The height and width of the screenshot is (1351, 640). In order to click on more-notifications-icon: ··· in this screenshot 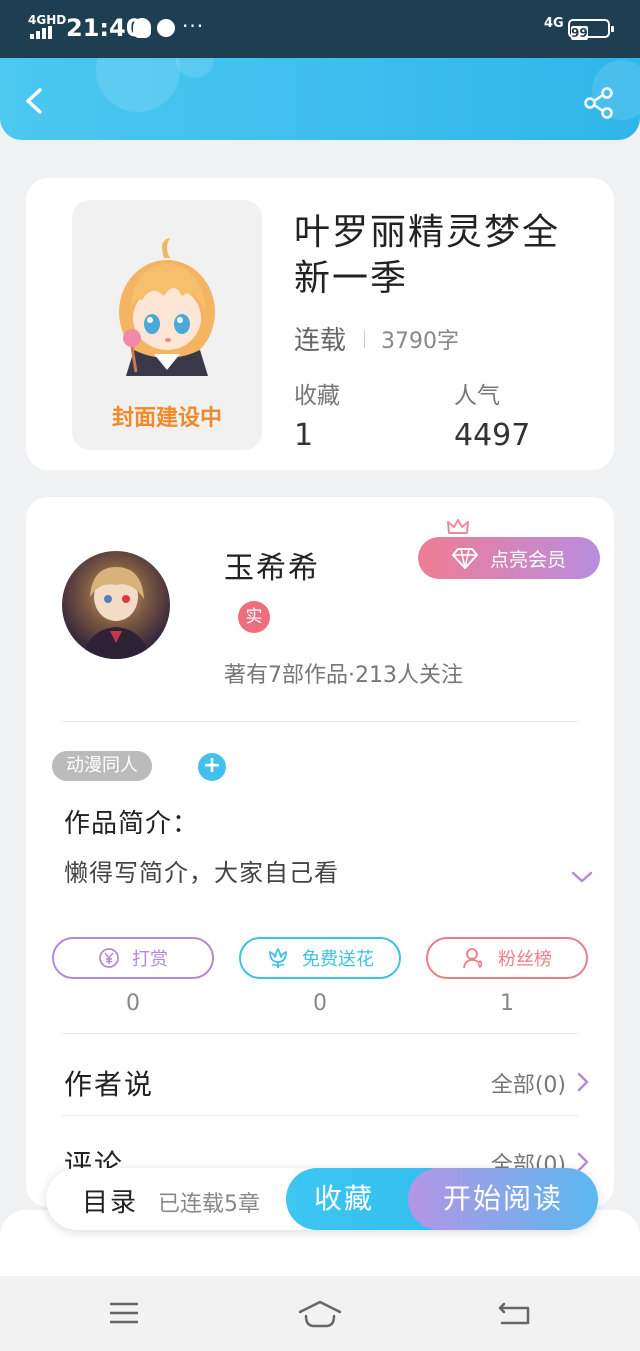, I will do `click(193, 26)`.